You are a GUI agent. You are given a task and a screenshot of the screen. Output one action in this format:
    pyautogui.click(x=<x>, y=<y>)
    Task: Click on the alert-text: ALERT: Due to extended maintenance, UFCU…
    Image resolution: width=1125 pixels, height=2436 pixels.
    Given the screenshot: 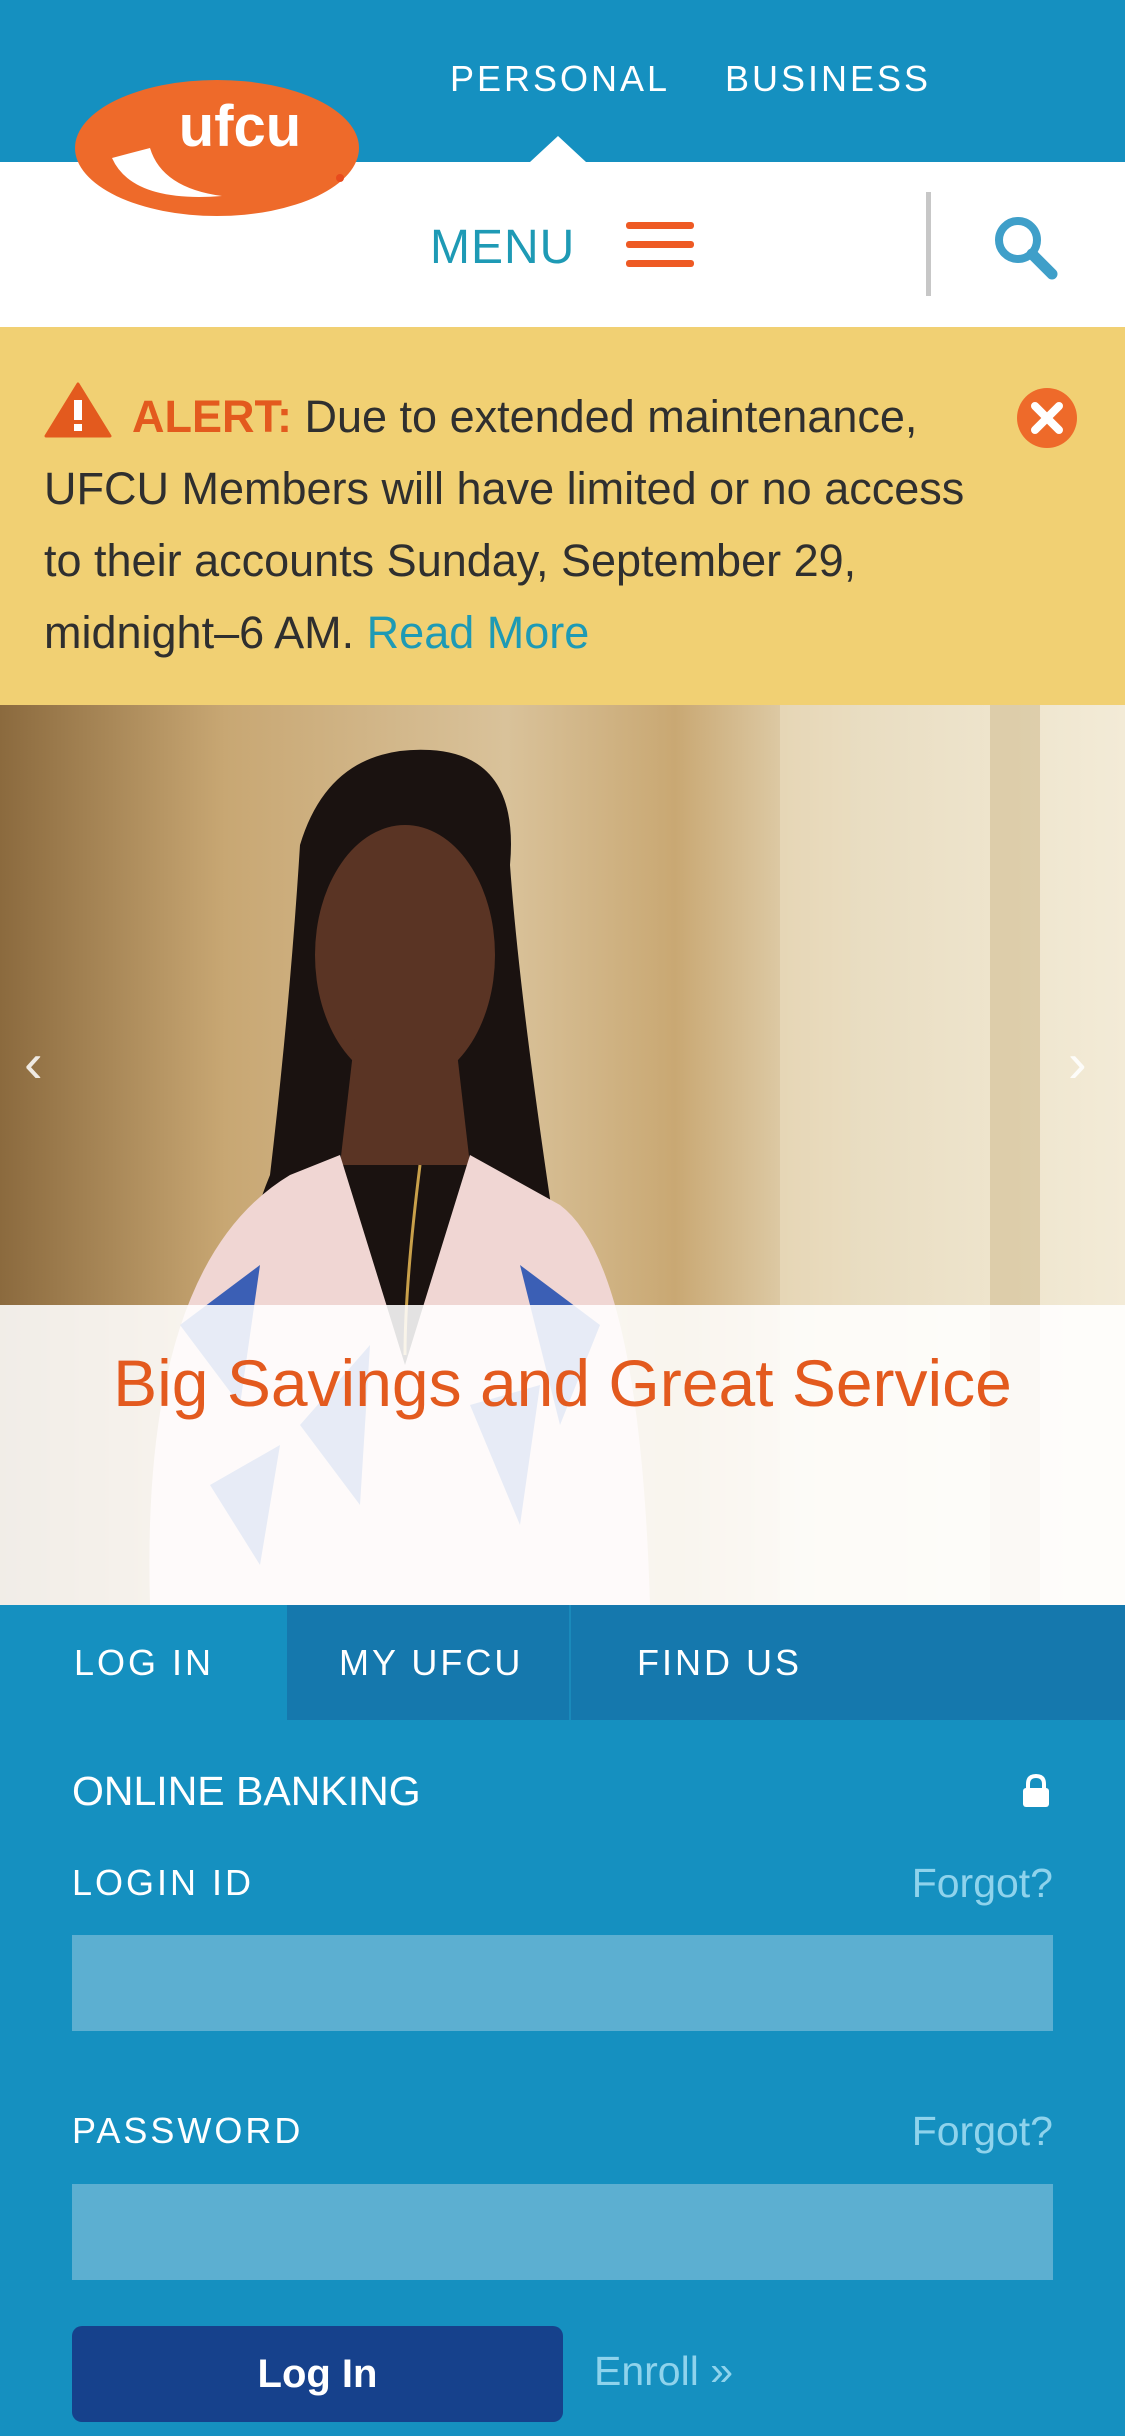 What is the action you would take?
    pyautogui.click(x=524, y=525)
    